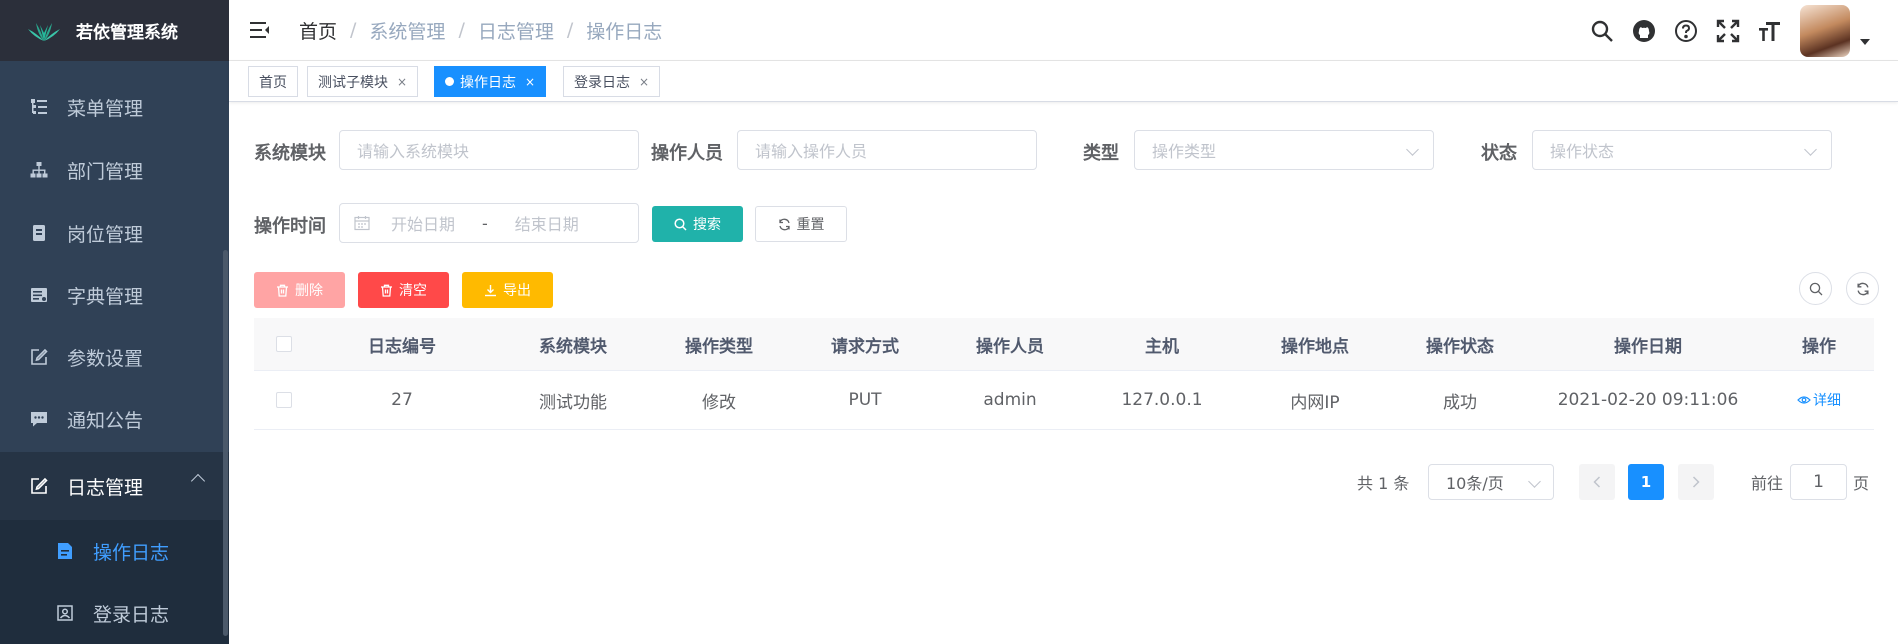  I want to click on clear-button-label: 清空, so click(413, 291).